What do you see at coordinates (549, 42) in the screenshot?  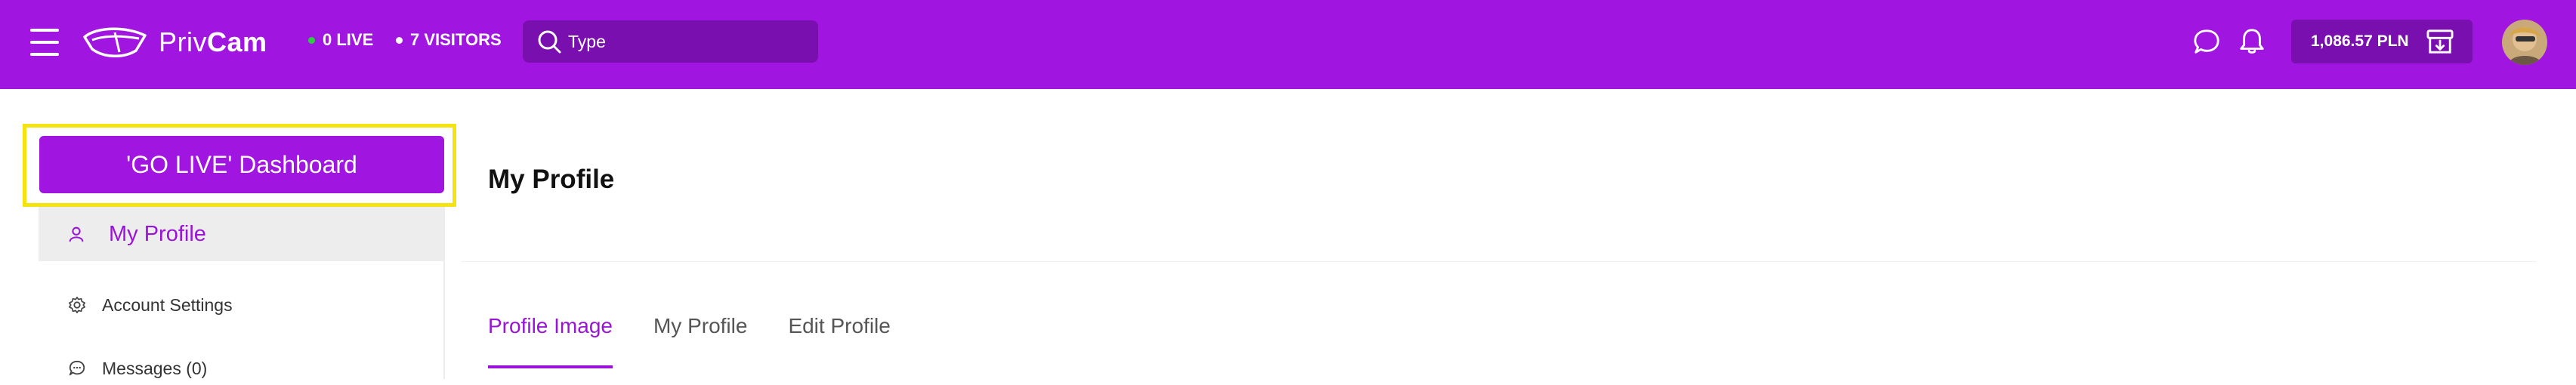 I see `search-icon` at bounding box center [549, 42].